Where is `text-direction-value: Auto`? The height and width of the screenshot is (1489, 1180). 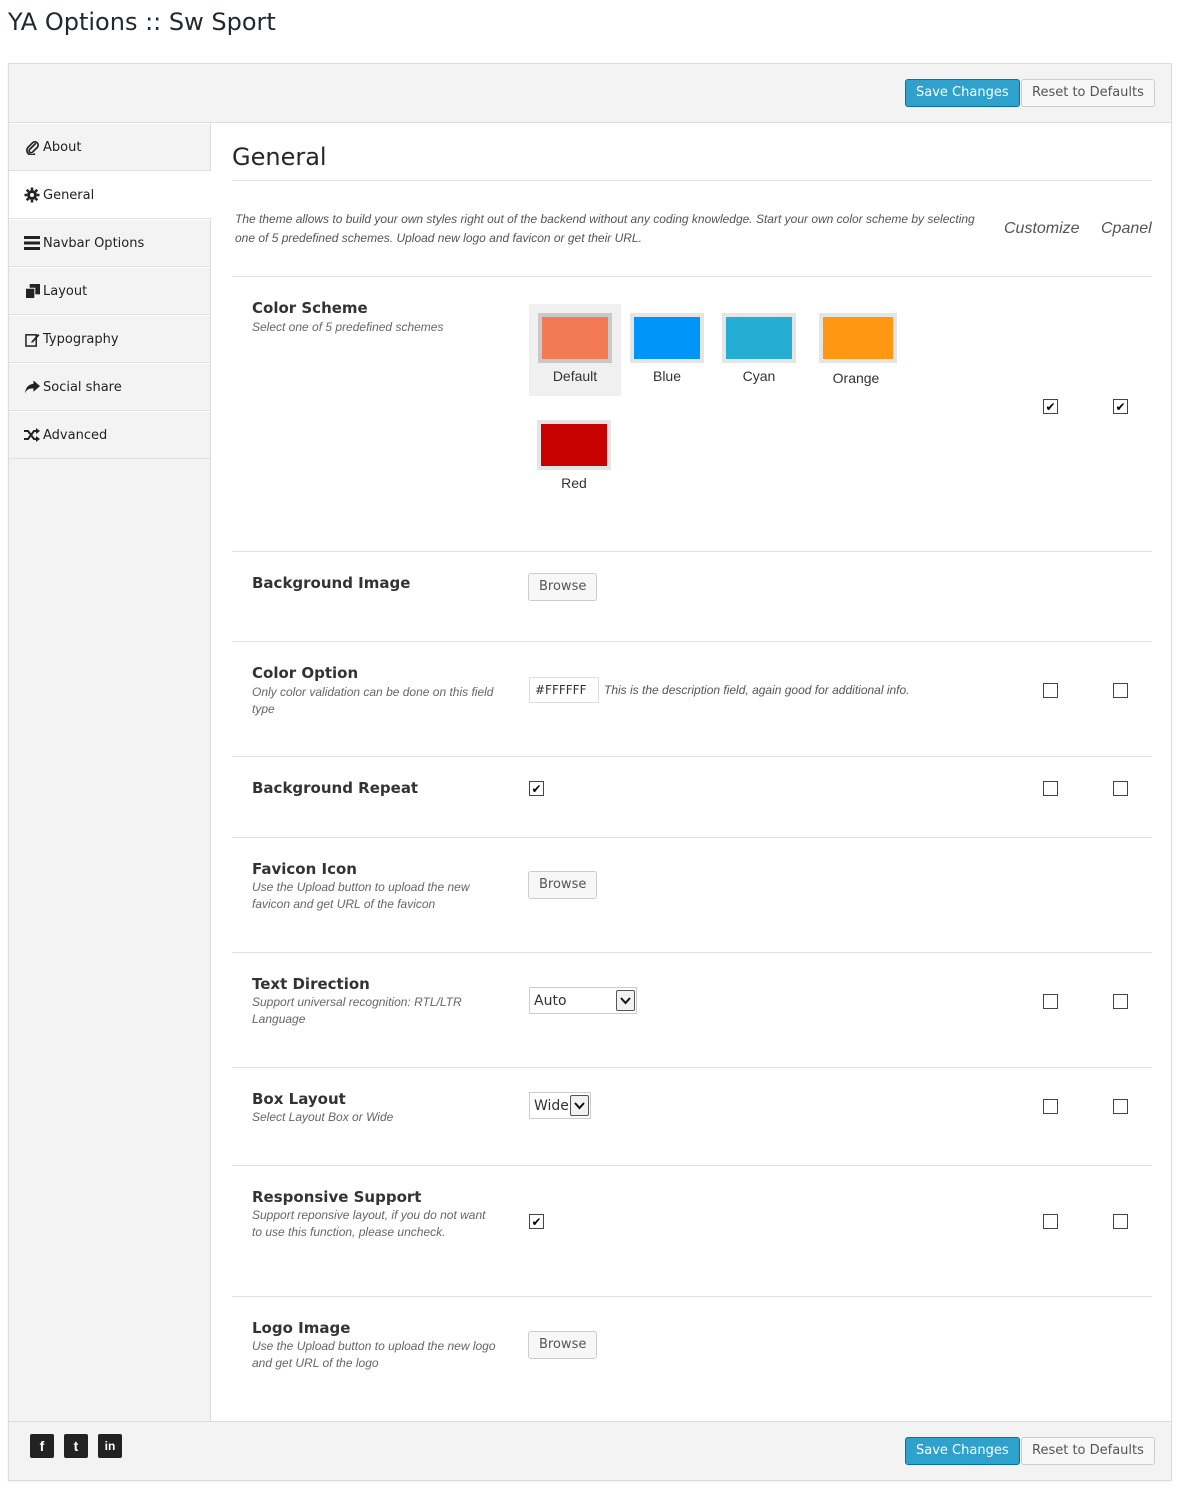
text-direction-value: Auto is located at coordinates (550, 1000).